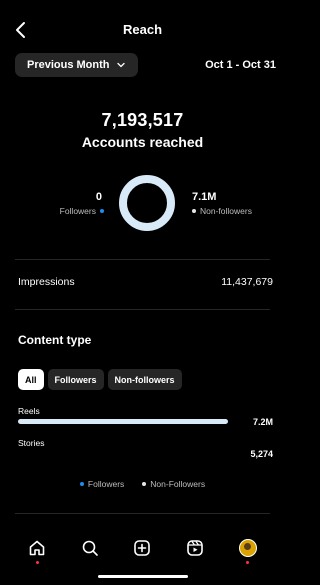 Image resolution: width=320 pixels, height=585 pixels. Describe the element at coordinates (194, 211) in the screenshot. I see `non-followers-dot-icon` at that location.